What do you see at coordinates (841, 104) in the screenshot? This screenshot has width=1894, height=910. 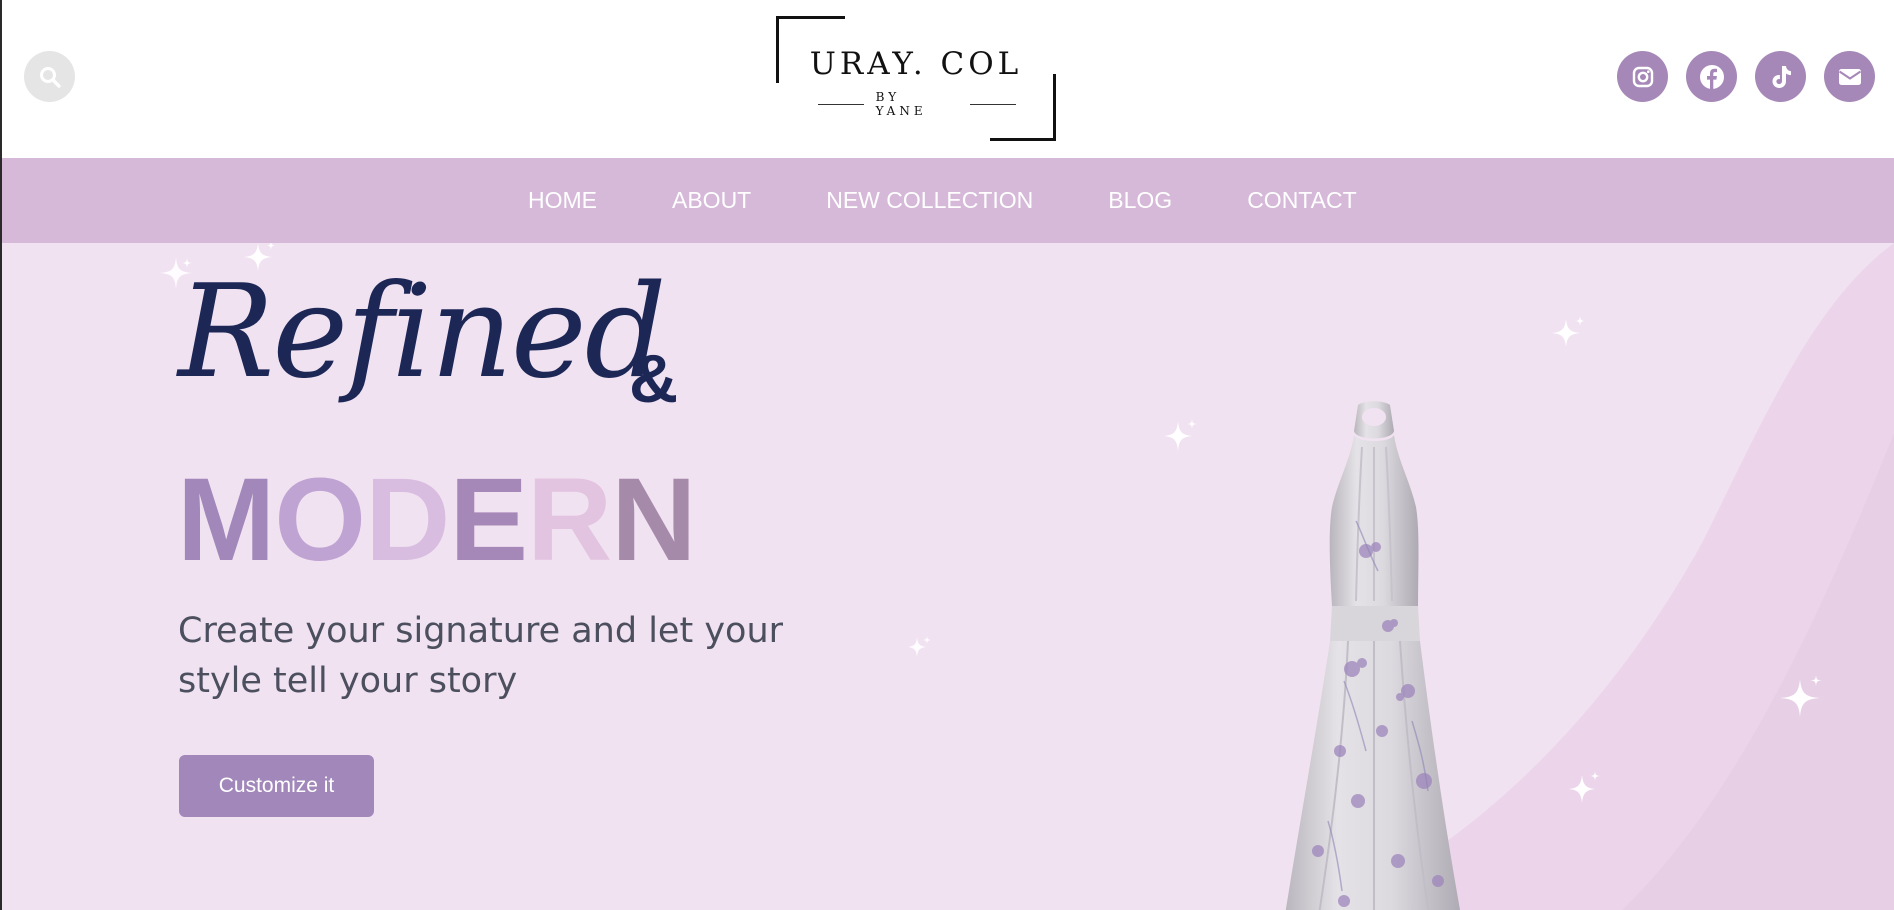 I see `logo-divider-left` at bounding box center [841, 104].